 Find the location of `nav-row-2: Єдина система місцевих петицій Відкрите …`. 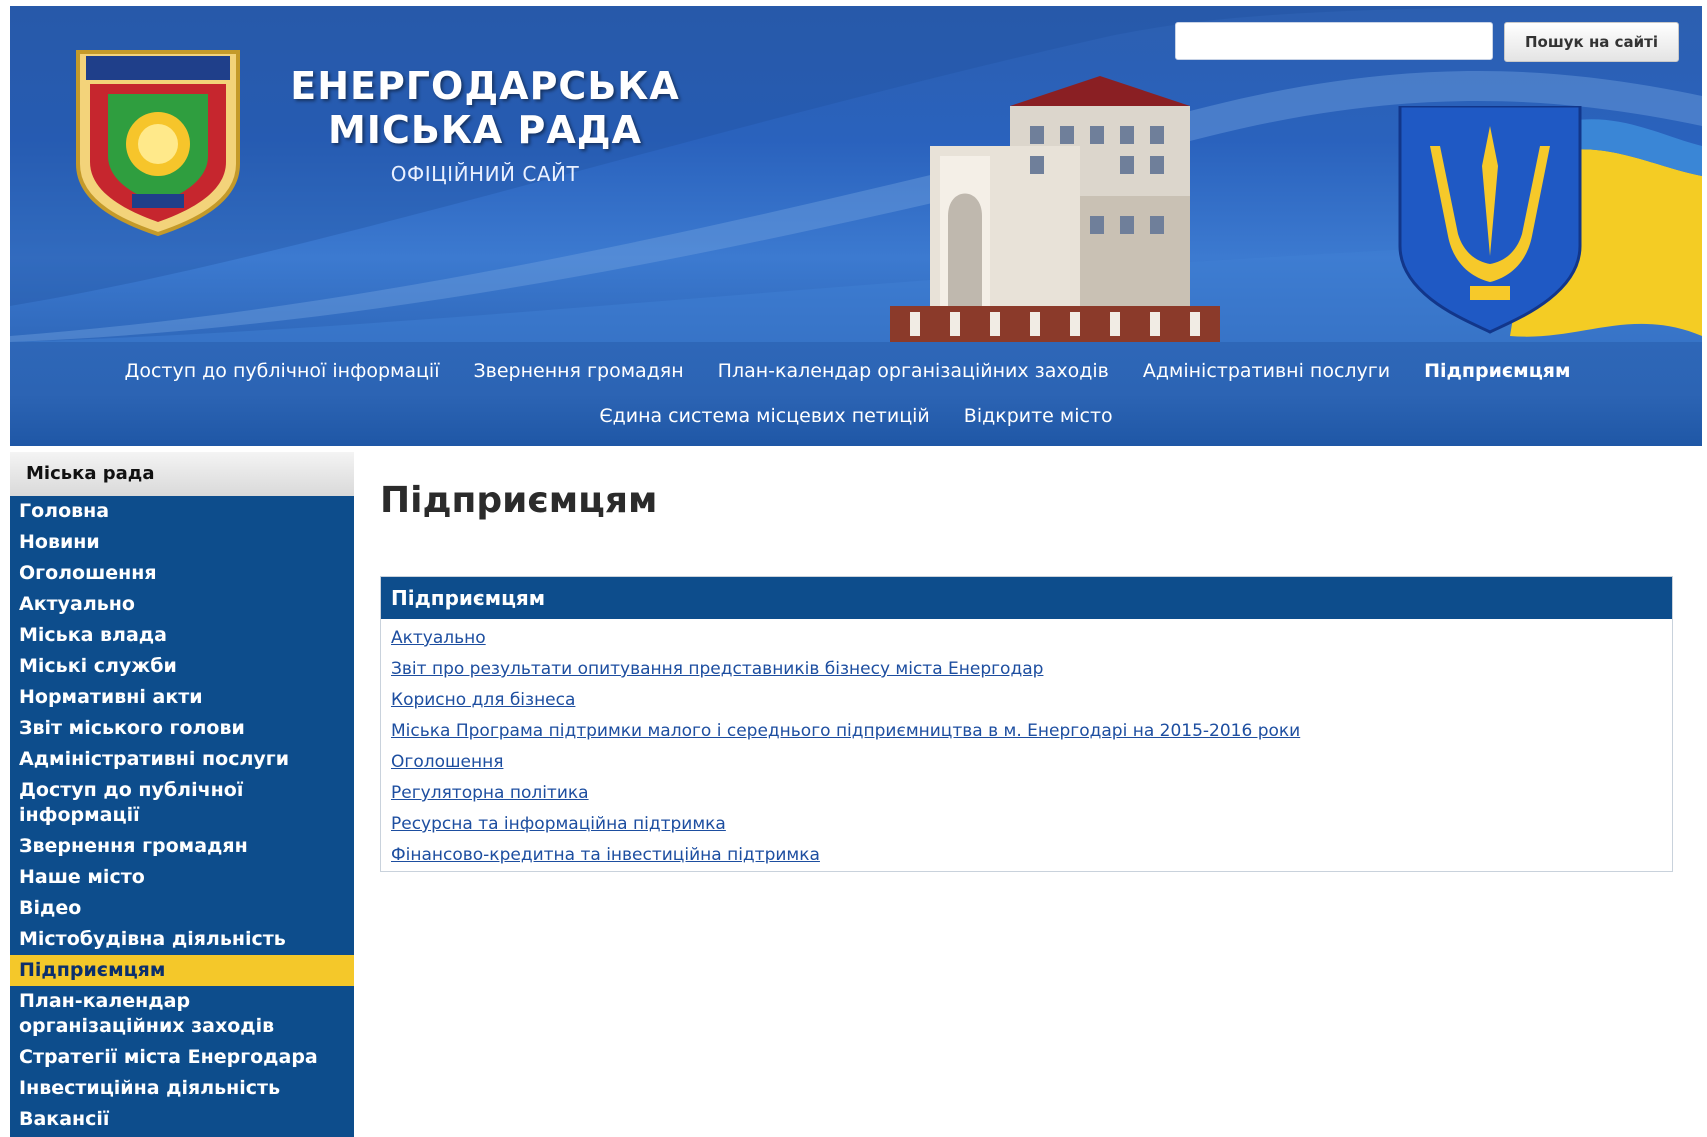

nav-row-2: Єдина система місцевих петицій Відкрите … is located at coordinates (856, 416).